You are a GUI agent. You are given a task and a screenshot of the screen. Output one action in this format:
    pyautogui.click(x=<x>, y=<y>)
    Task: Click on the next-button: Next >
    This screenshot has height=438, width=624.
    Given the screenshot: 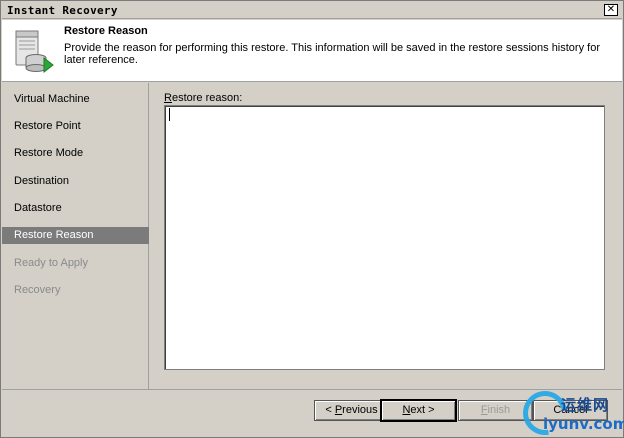 What is the action you would take?
    pyautogui.click(x=418, y=410)
    